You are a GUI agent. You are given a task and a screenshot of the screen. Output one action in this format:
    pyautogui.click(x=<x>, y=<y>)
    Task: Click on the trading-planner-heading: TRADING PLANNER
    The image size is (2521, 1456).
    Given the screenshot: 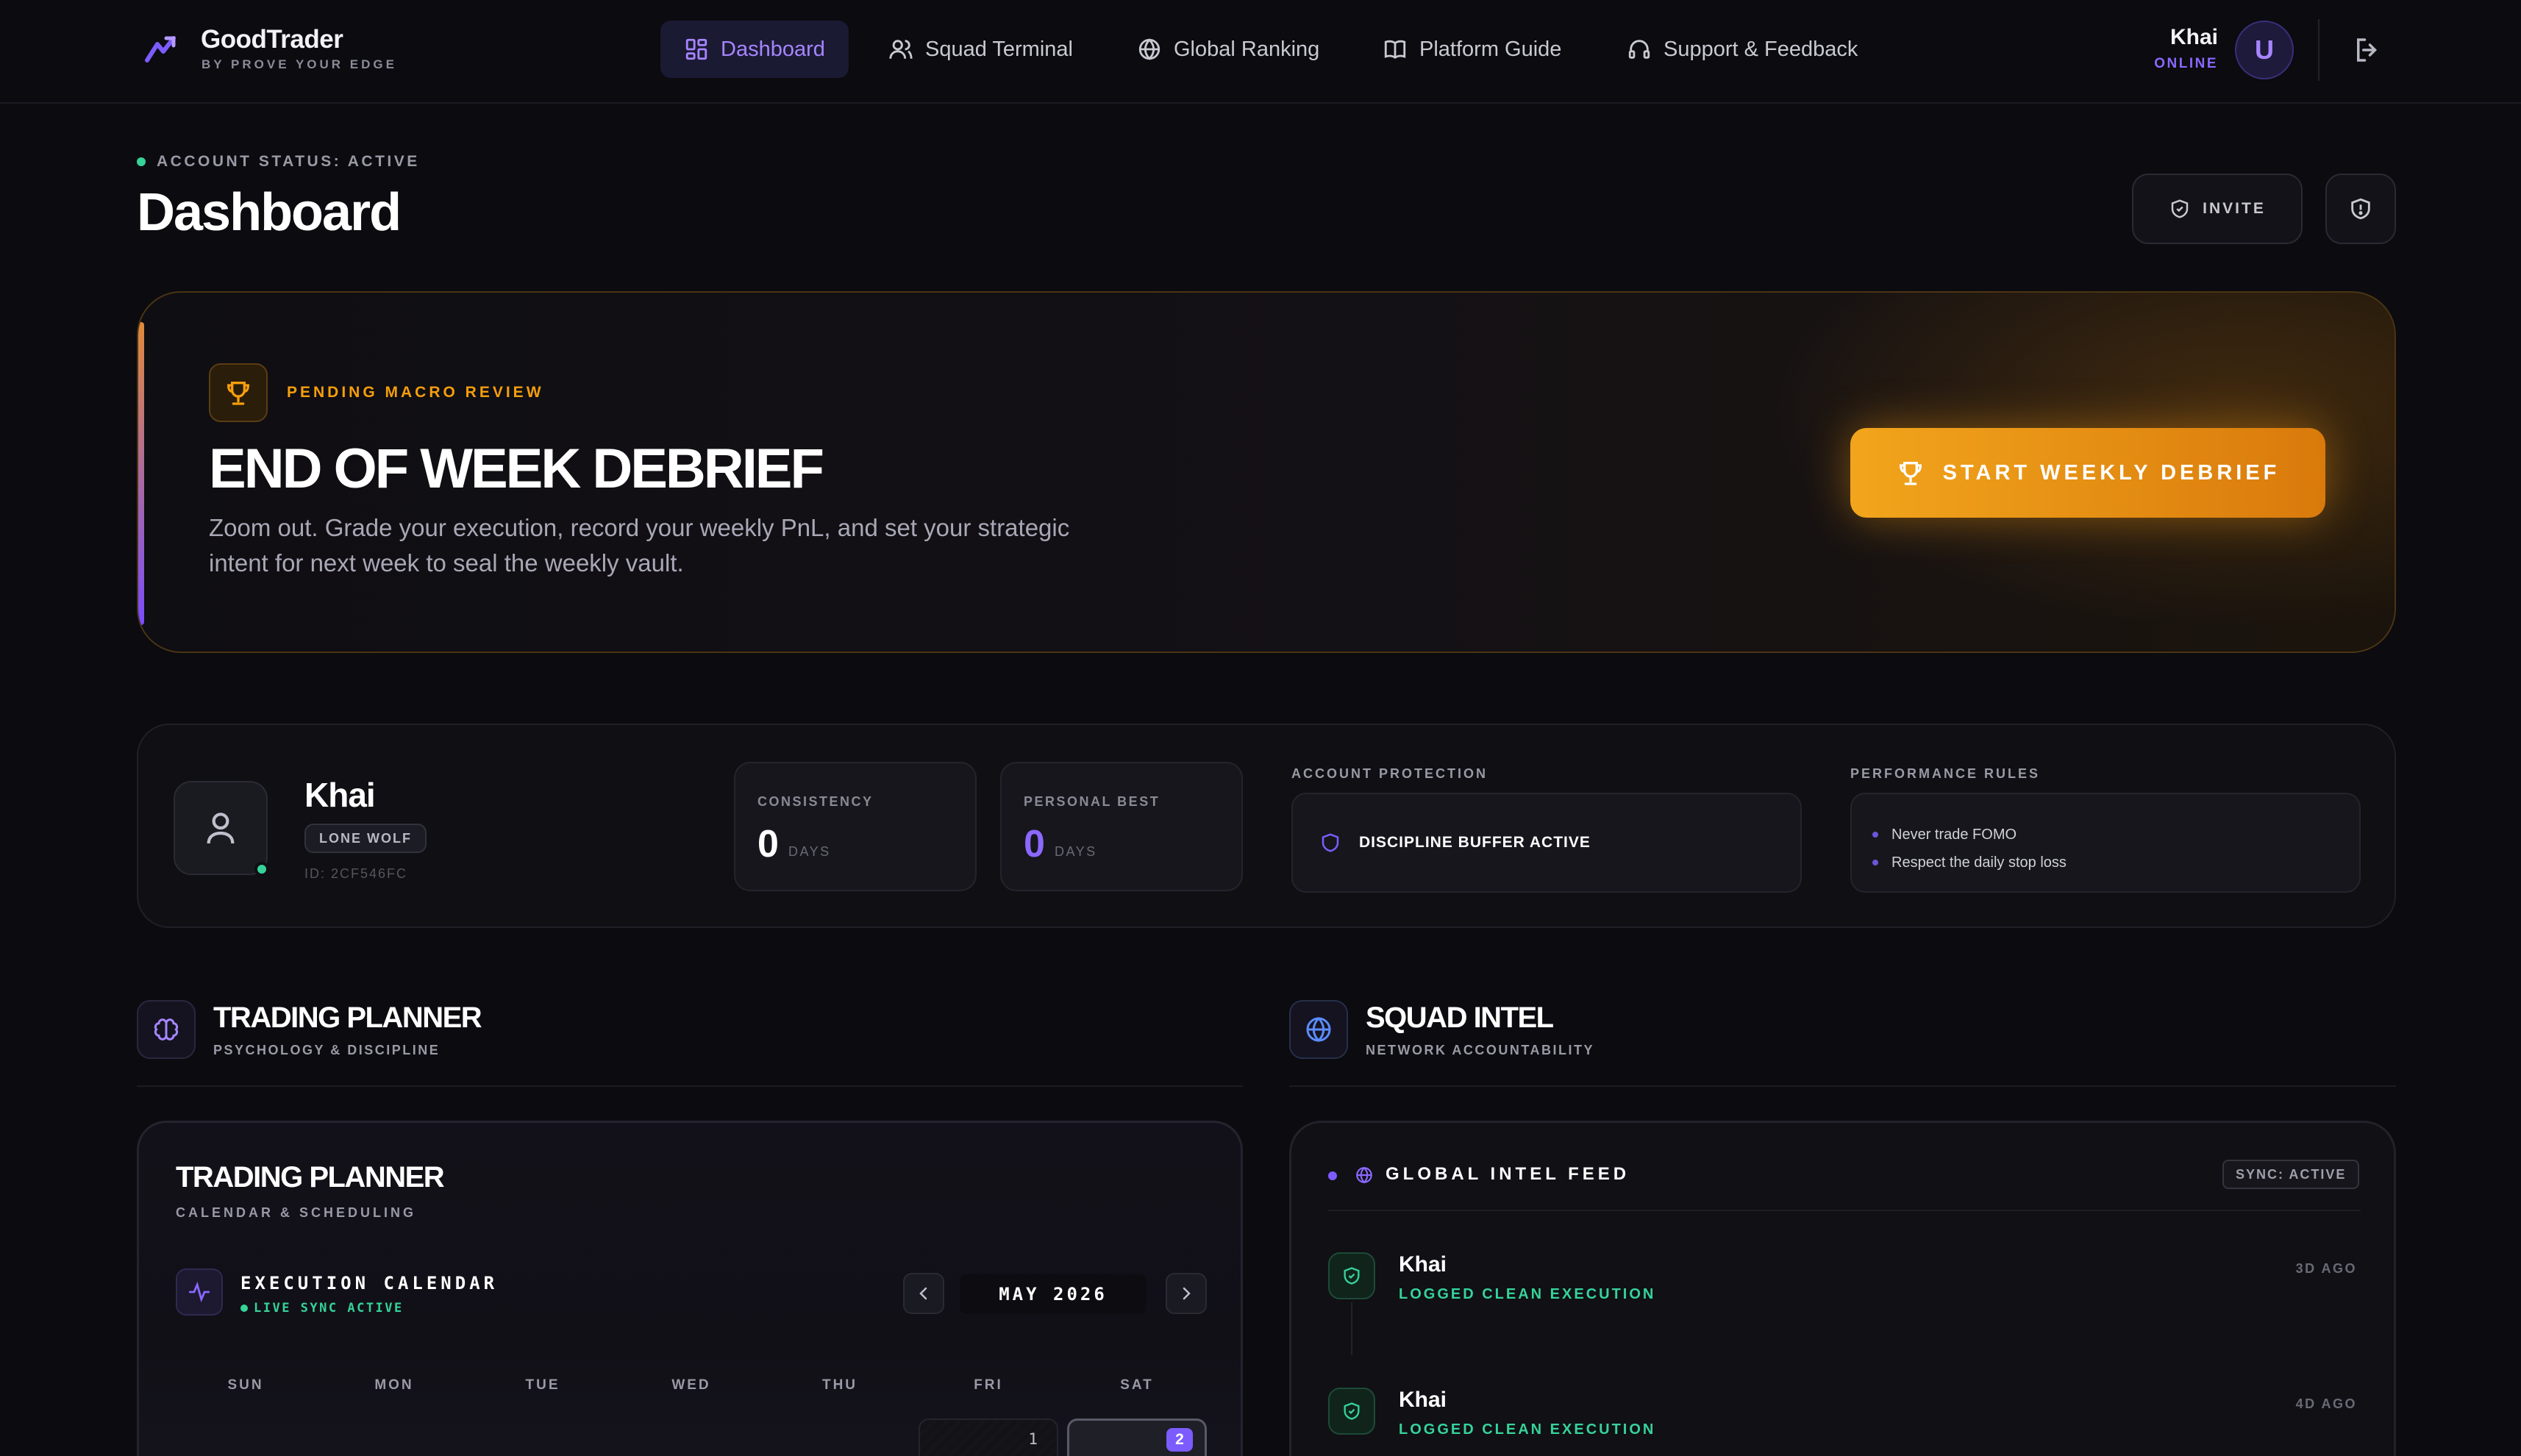 What is the action you would take?
    pyautogui.click(x=347, y=1018)
    